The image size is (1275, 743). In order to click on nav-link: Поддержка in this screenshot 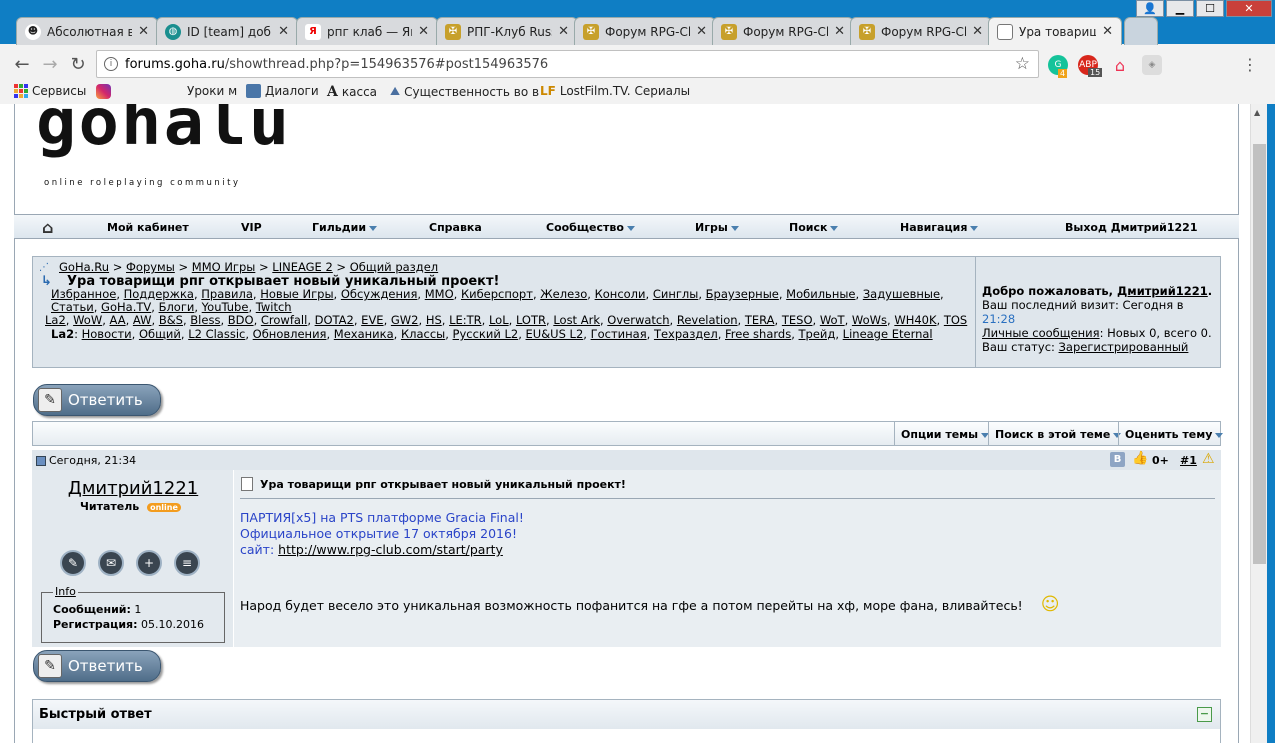, I will do `click(159, 294)`.